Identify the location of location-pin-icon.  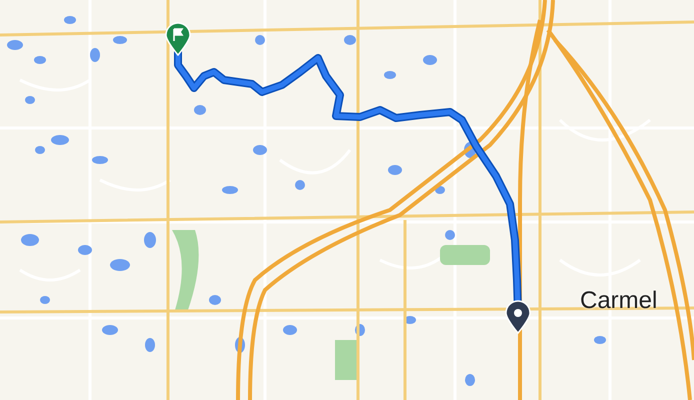
(518, 317).